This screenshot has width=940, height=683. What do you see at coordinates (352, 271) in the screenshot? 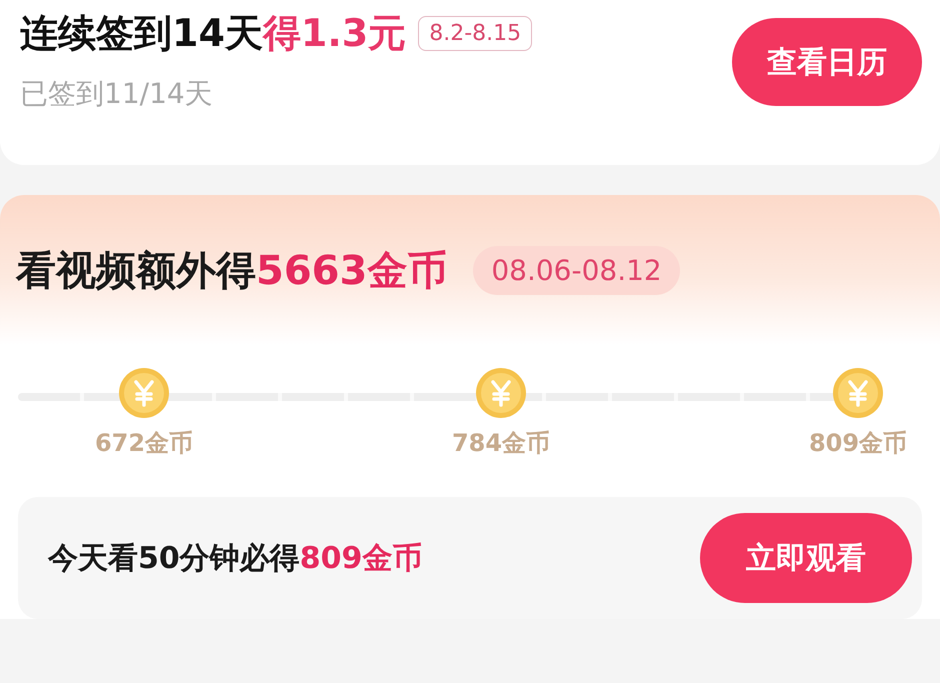
I see `video-reward: 5663金币` at bounding box center [352, 271].